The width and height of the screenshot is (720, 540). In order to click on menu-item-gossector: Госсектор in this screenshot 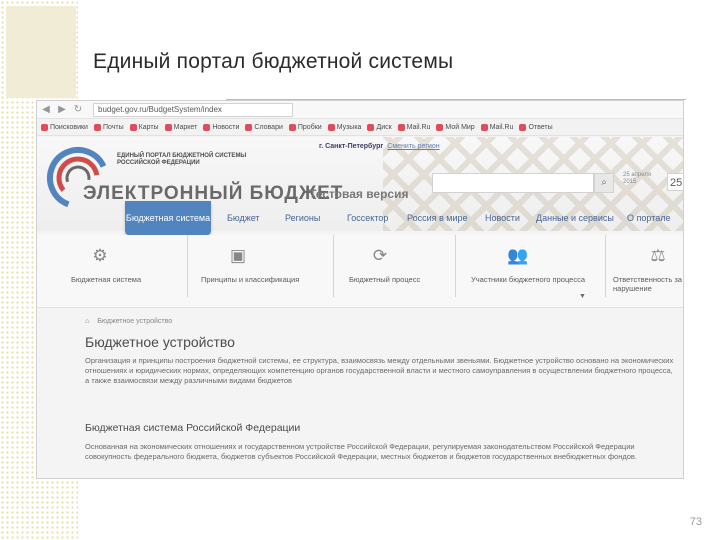, I will do `click(367, 218)`.